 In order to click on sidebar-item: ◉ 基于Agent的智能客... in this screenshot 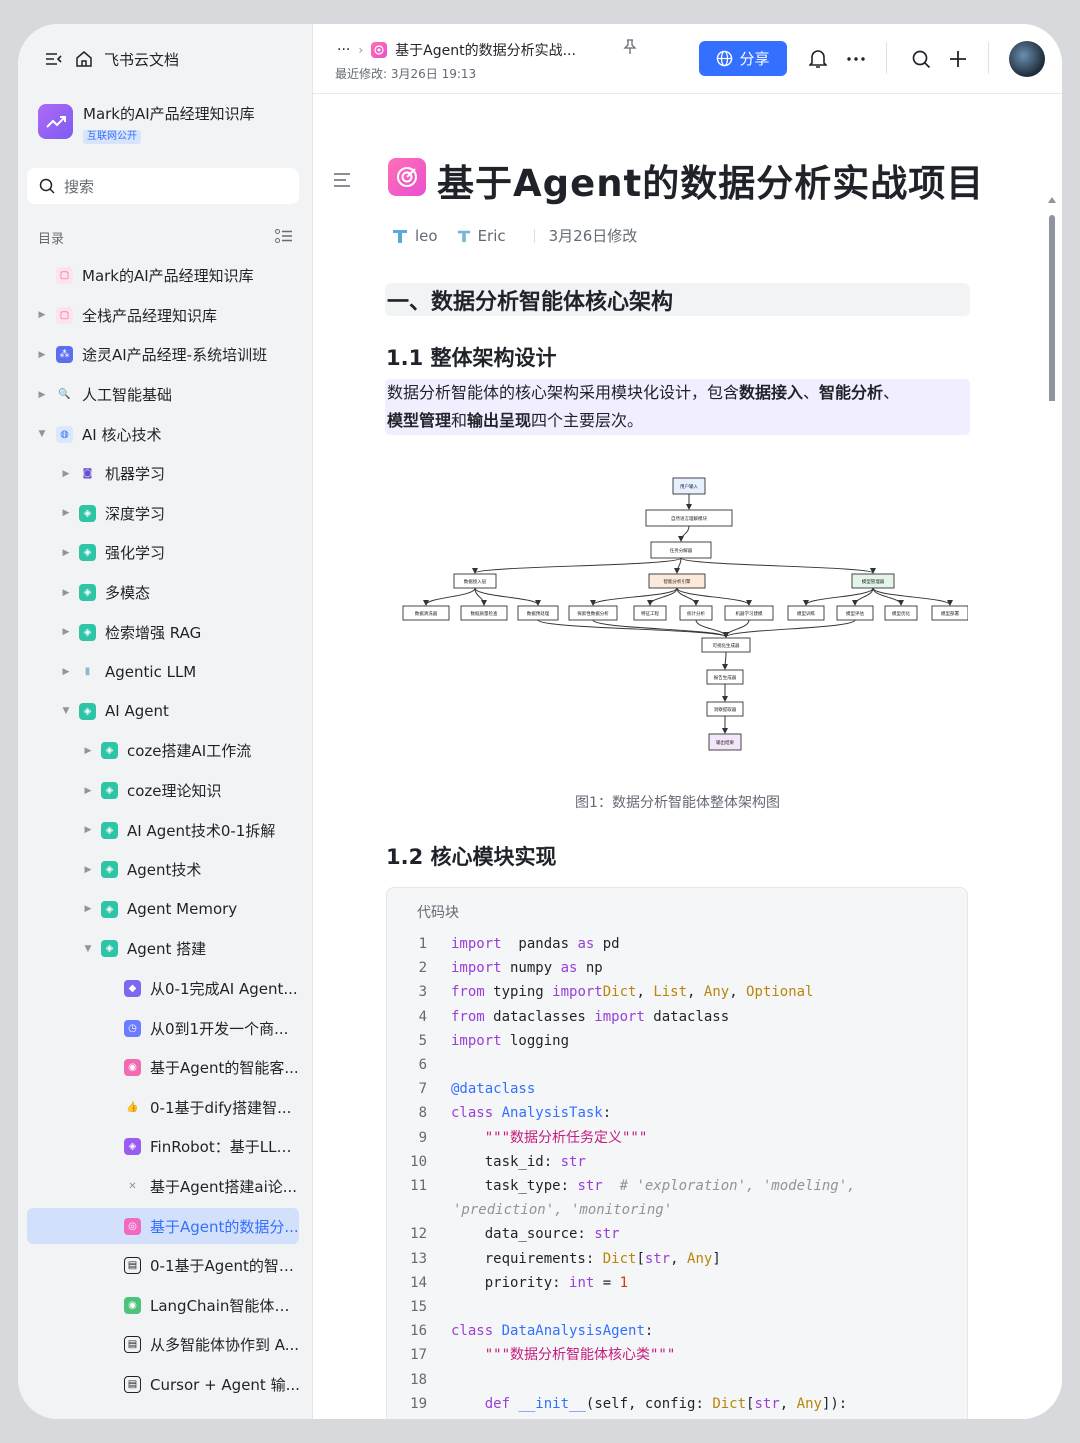, I will do `click(165, 1068)`.